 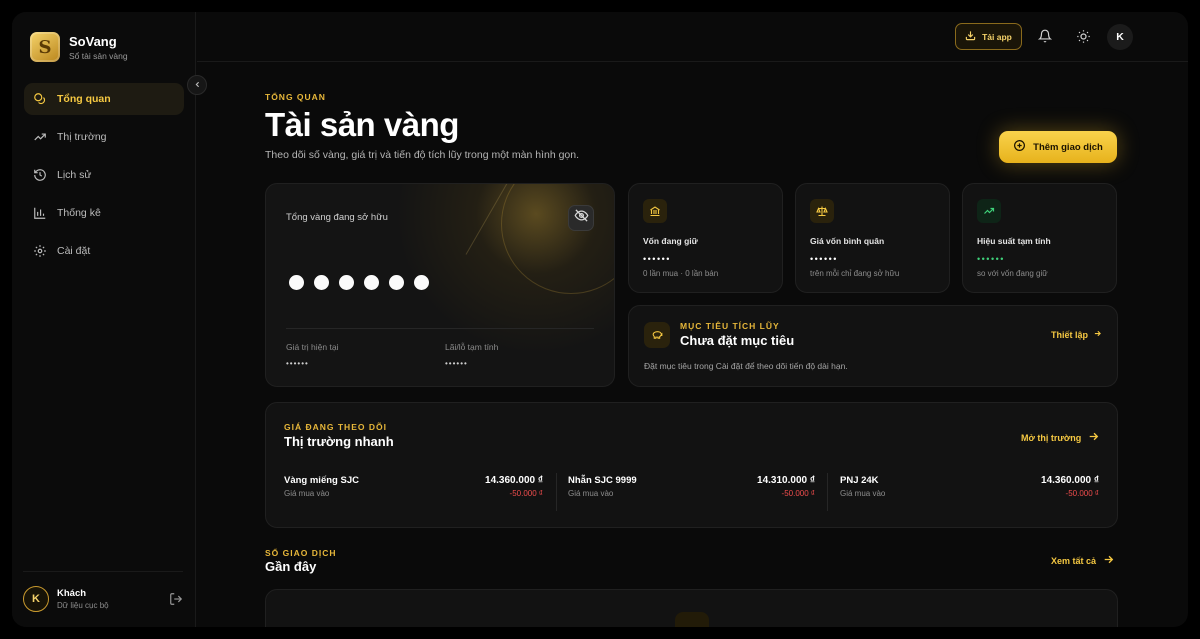 I want to click on page-eyebrow: TỔNG QUAN, so click(x=295, y=97).